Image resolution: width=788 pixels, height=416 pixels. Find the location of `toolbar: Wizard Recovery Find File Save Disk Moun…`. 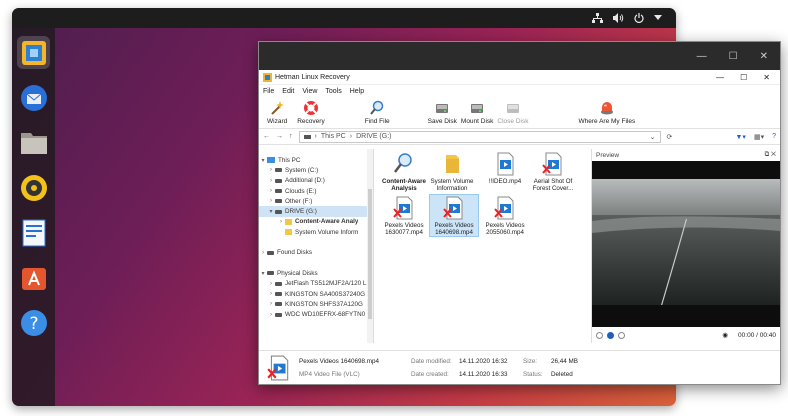

toolbar: Wizard Recovery Find File Save Disk Moun… is located at coordinates (519, 113).